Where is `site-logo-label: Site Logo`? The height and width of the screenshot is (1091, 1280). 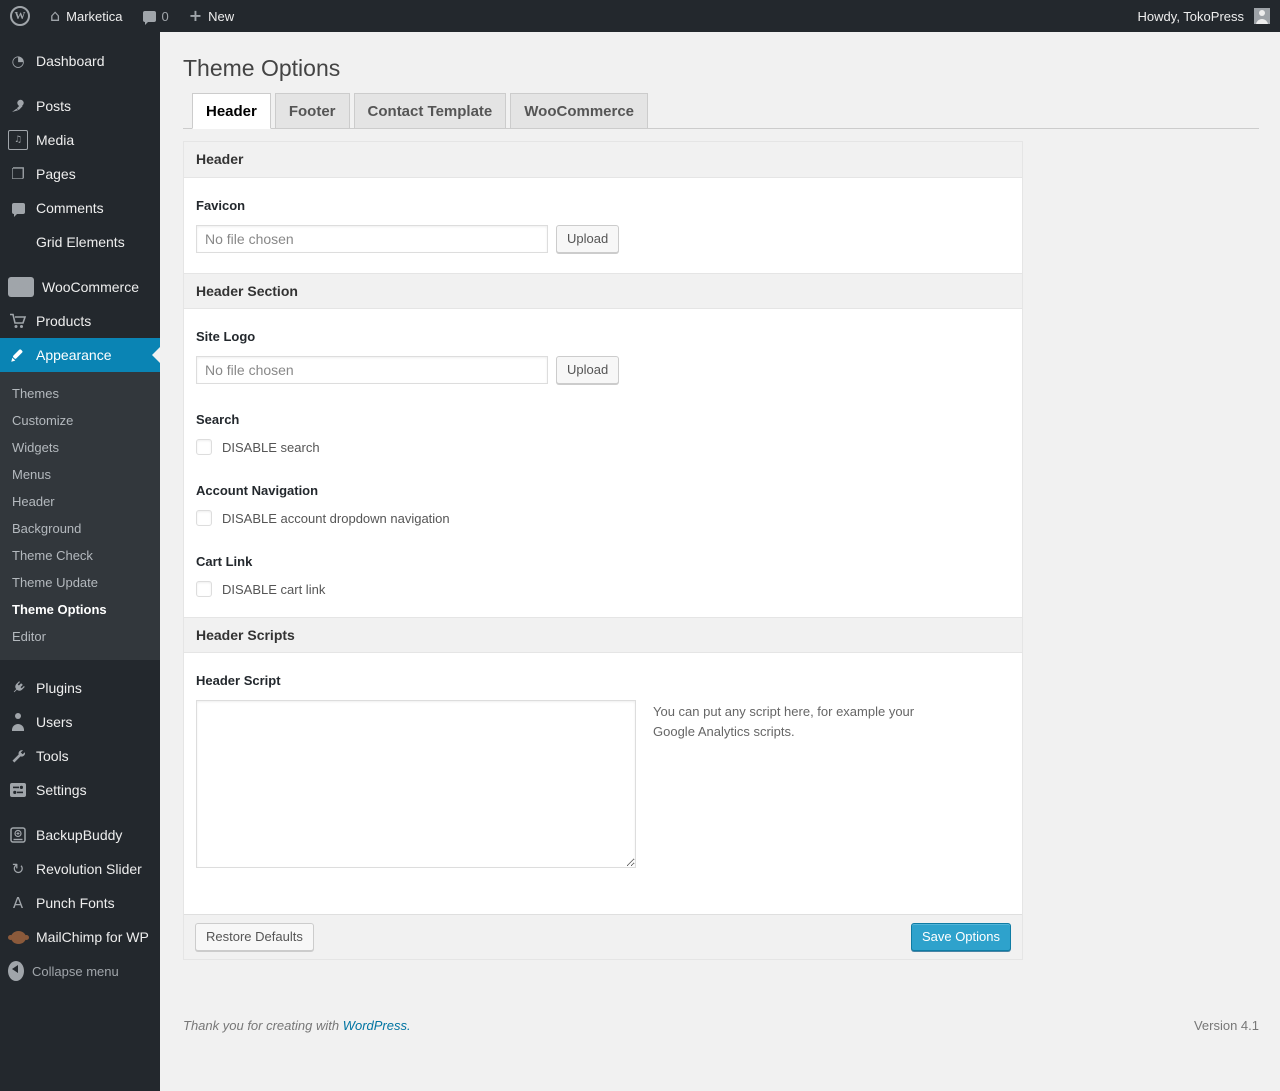 site-logo-label: Site Logo is located at coordinates (226, 336).